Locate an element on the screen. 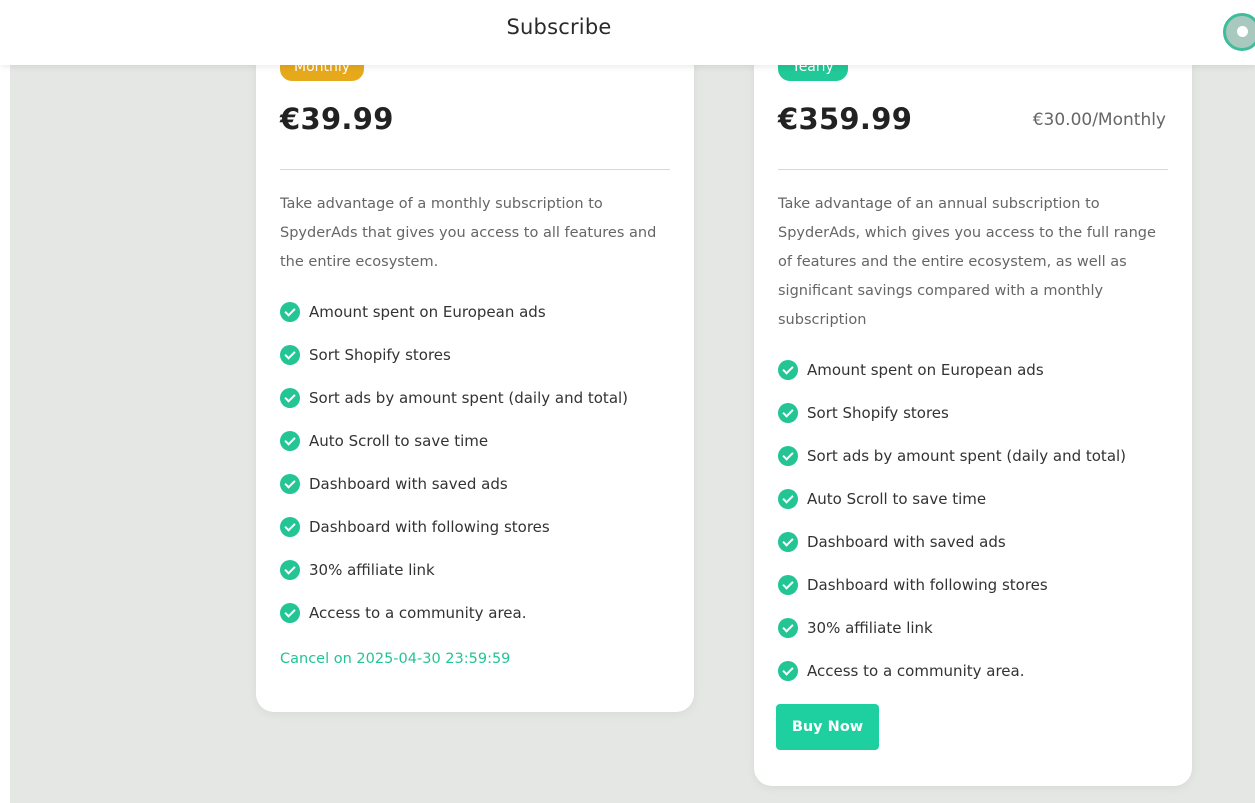  yearly-monthly-equivalent: €30.00/Monthly is located at coordinates (1099, 120).